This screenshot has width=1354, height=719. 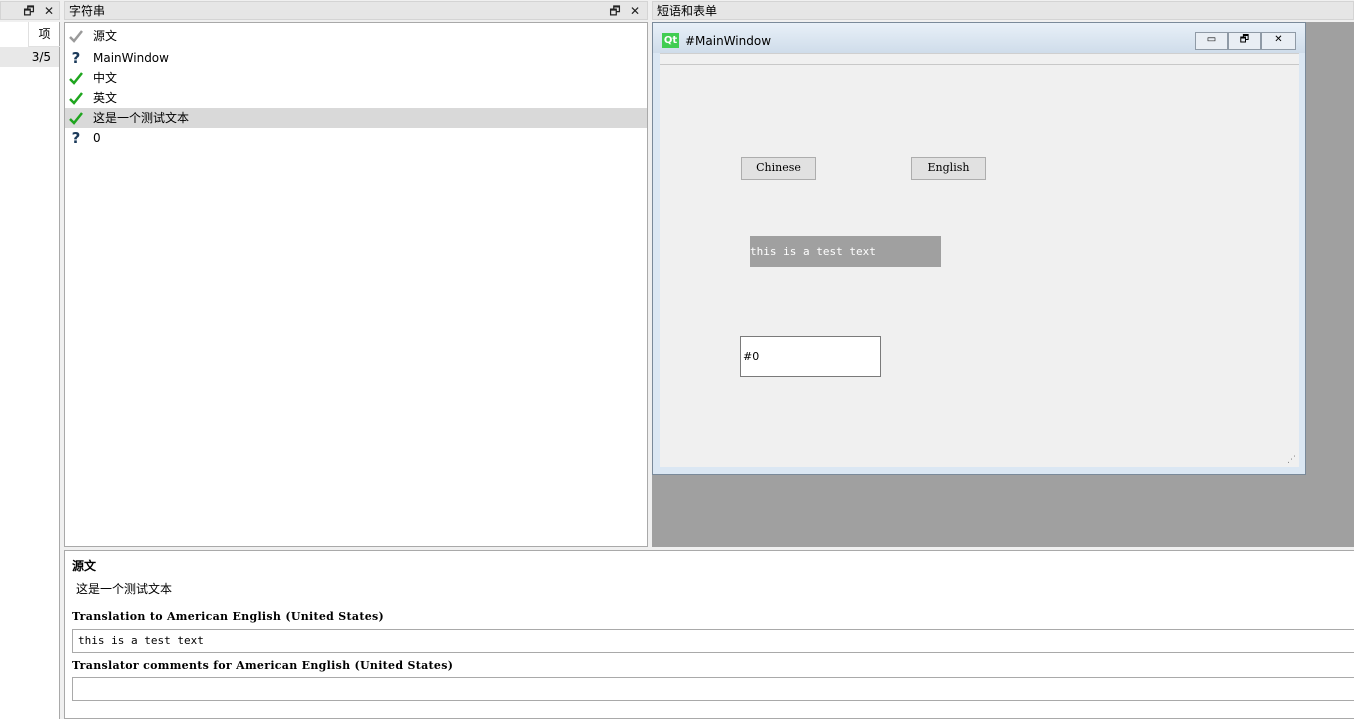 What do you see at coordinates (1244, 41) in the screenshot?
I see `restore-icon: 🗗` at bounding box center [1244, 41].